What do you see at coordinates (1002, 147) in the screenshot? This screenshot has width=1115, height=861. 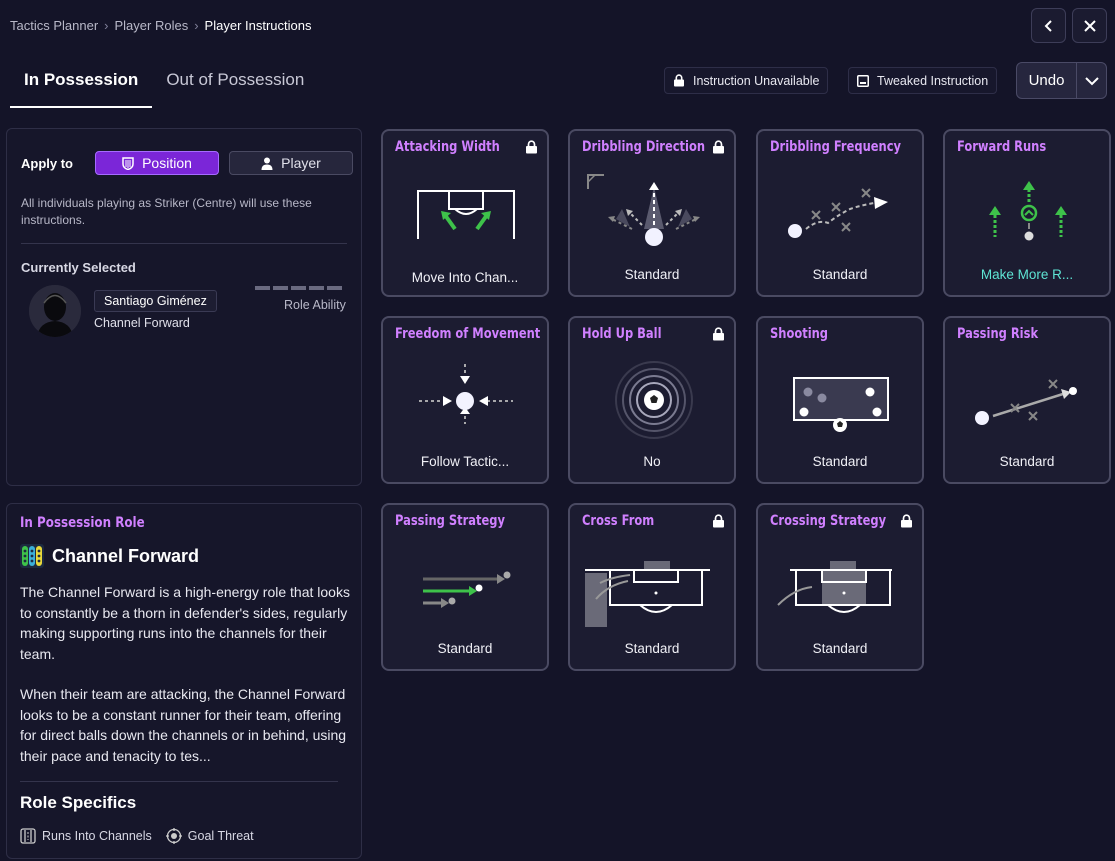 I see `card-title: Forward Runs` at bounding box center [1002, 147].